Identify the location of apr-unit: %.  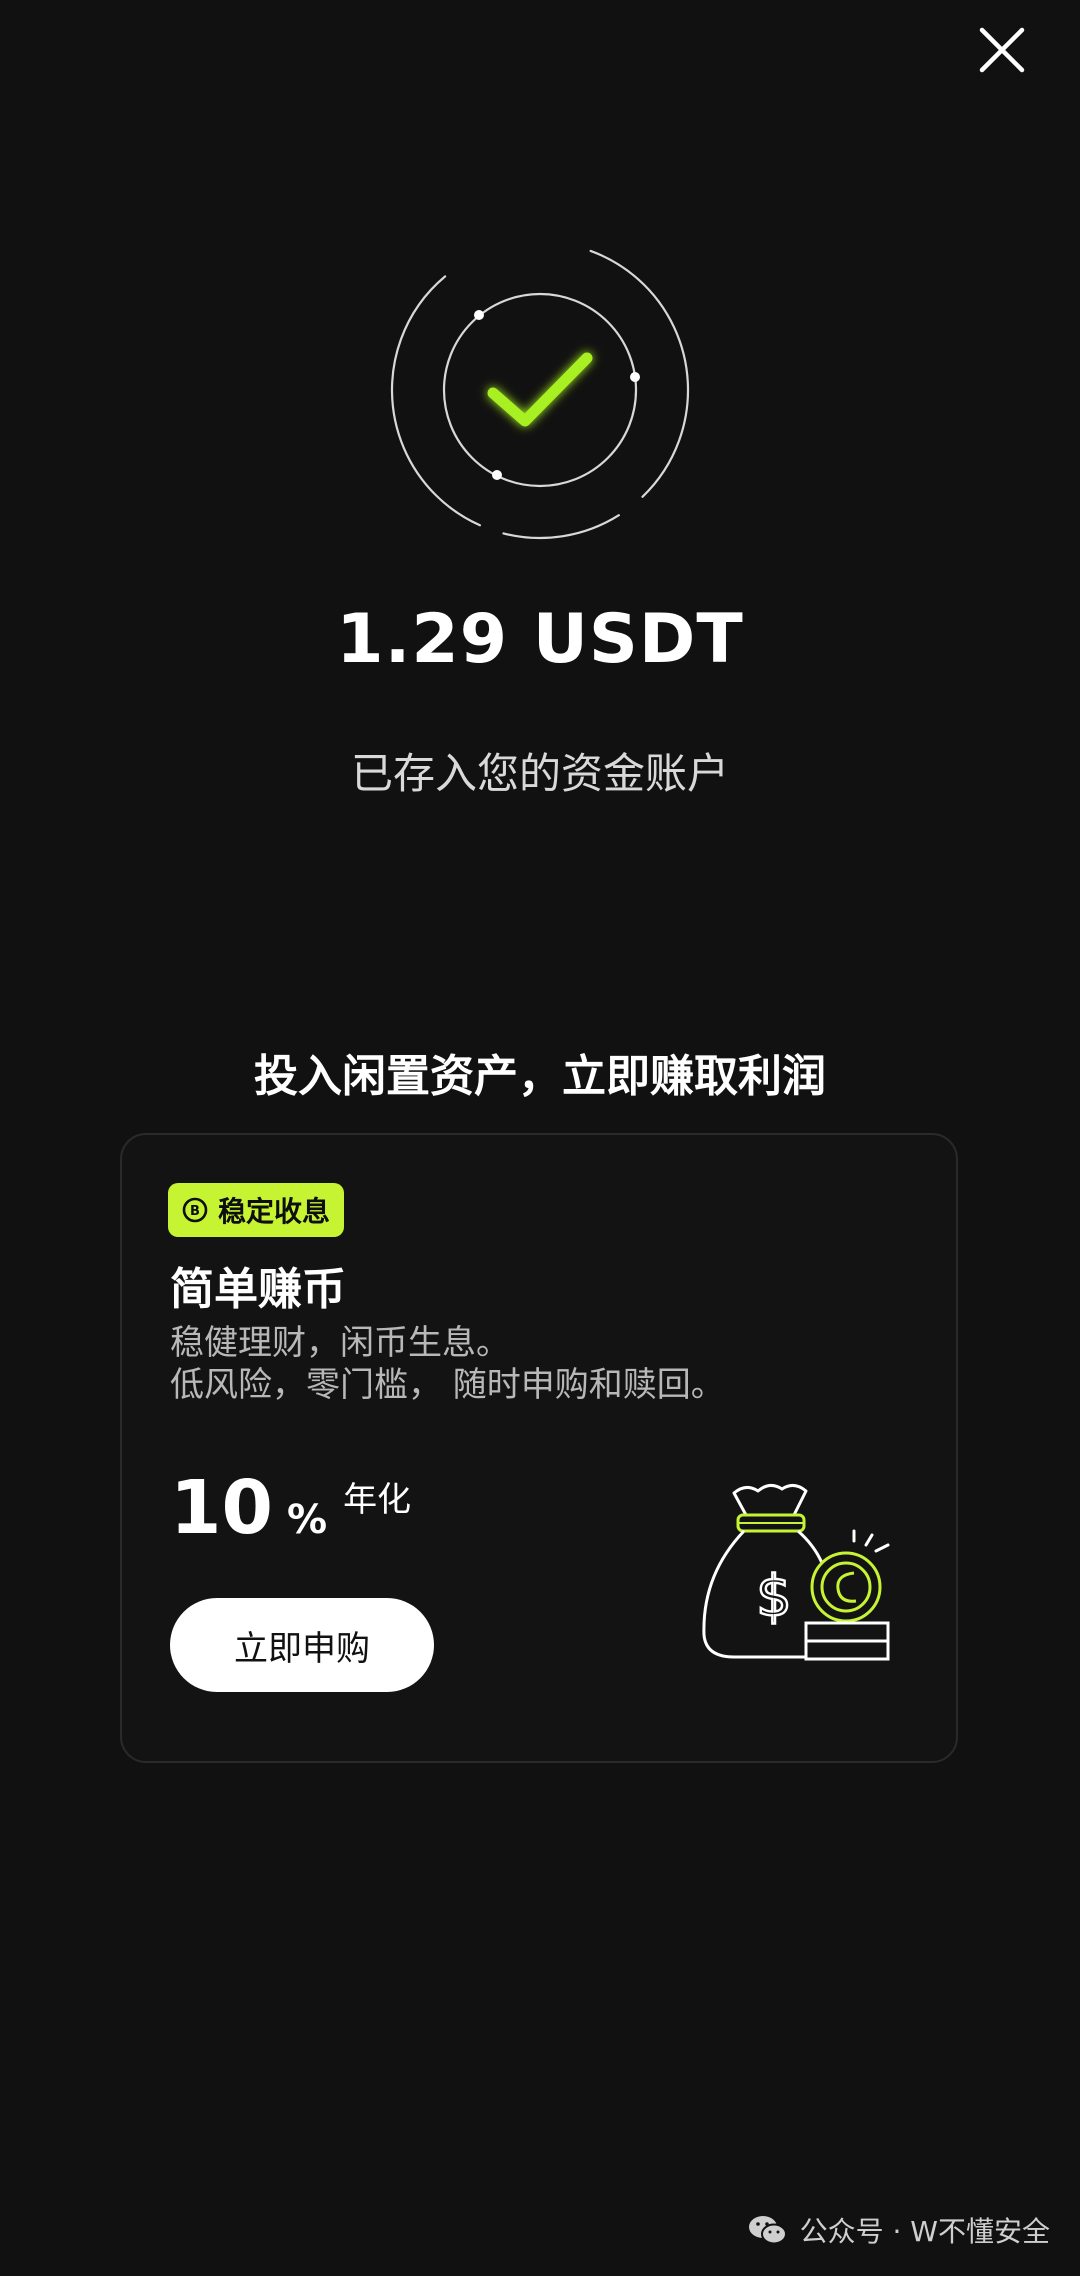
(307, 1520).